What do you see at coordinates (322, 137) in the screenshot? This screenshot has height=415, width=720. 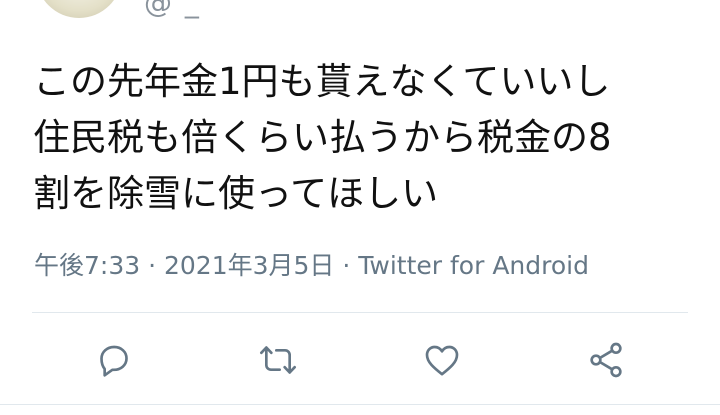 I see `tweet-text-line: 住民税も倍くらい払うから税金の8` at bounding box center [322, 137].